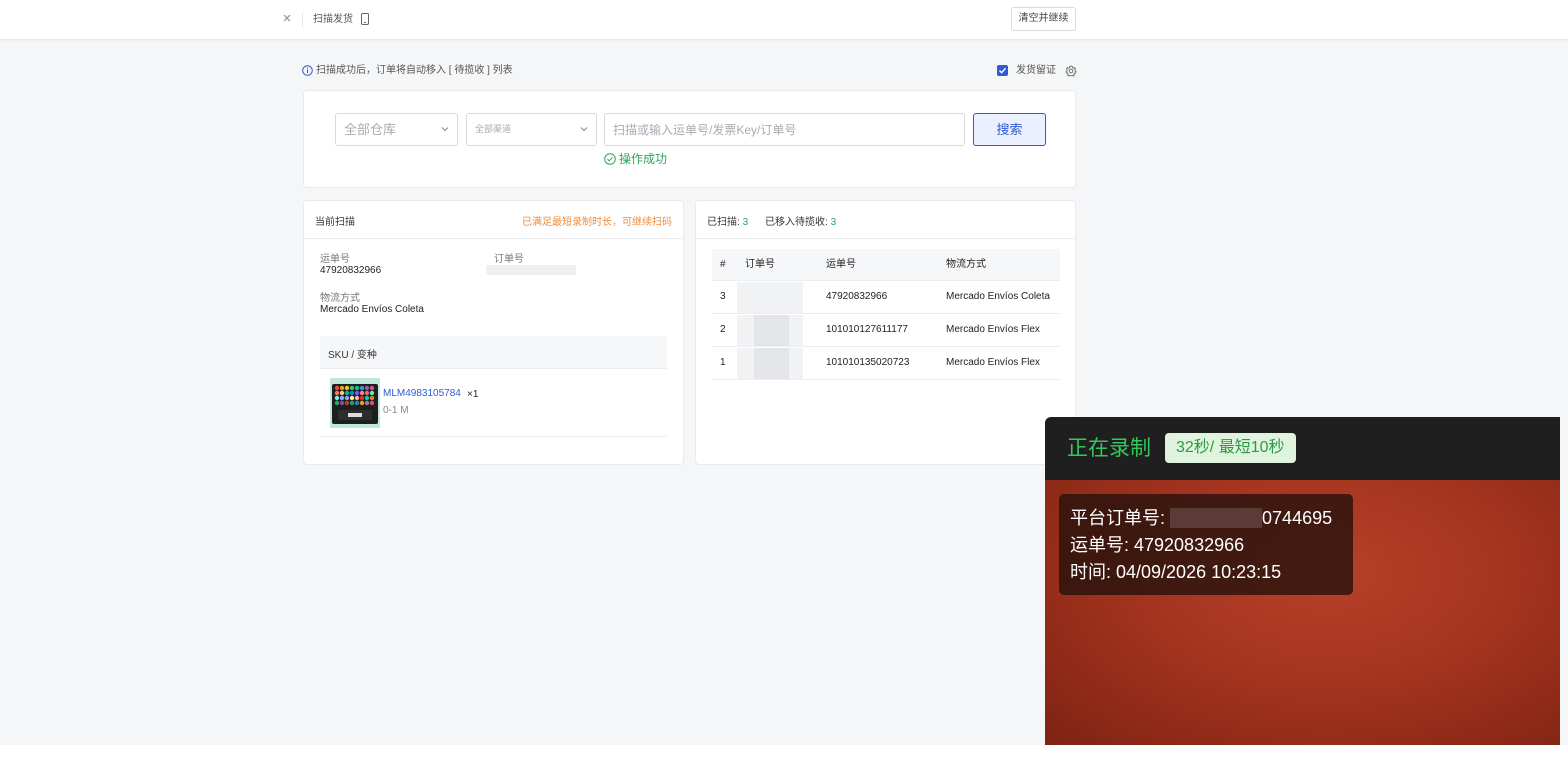  Describe the element at coordinates (723, 296) in the screenshot. I see `row-index: 3` at that location.